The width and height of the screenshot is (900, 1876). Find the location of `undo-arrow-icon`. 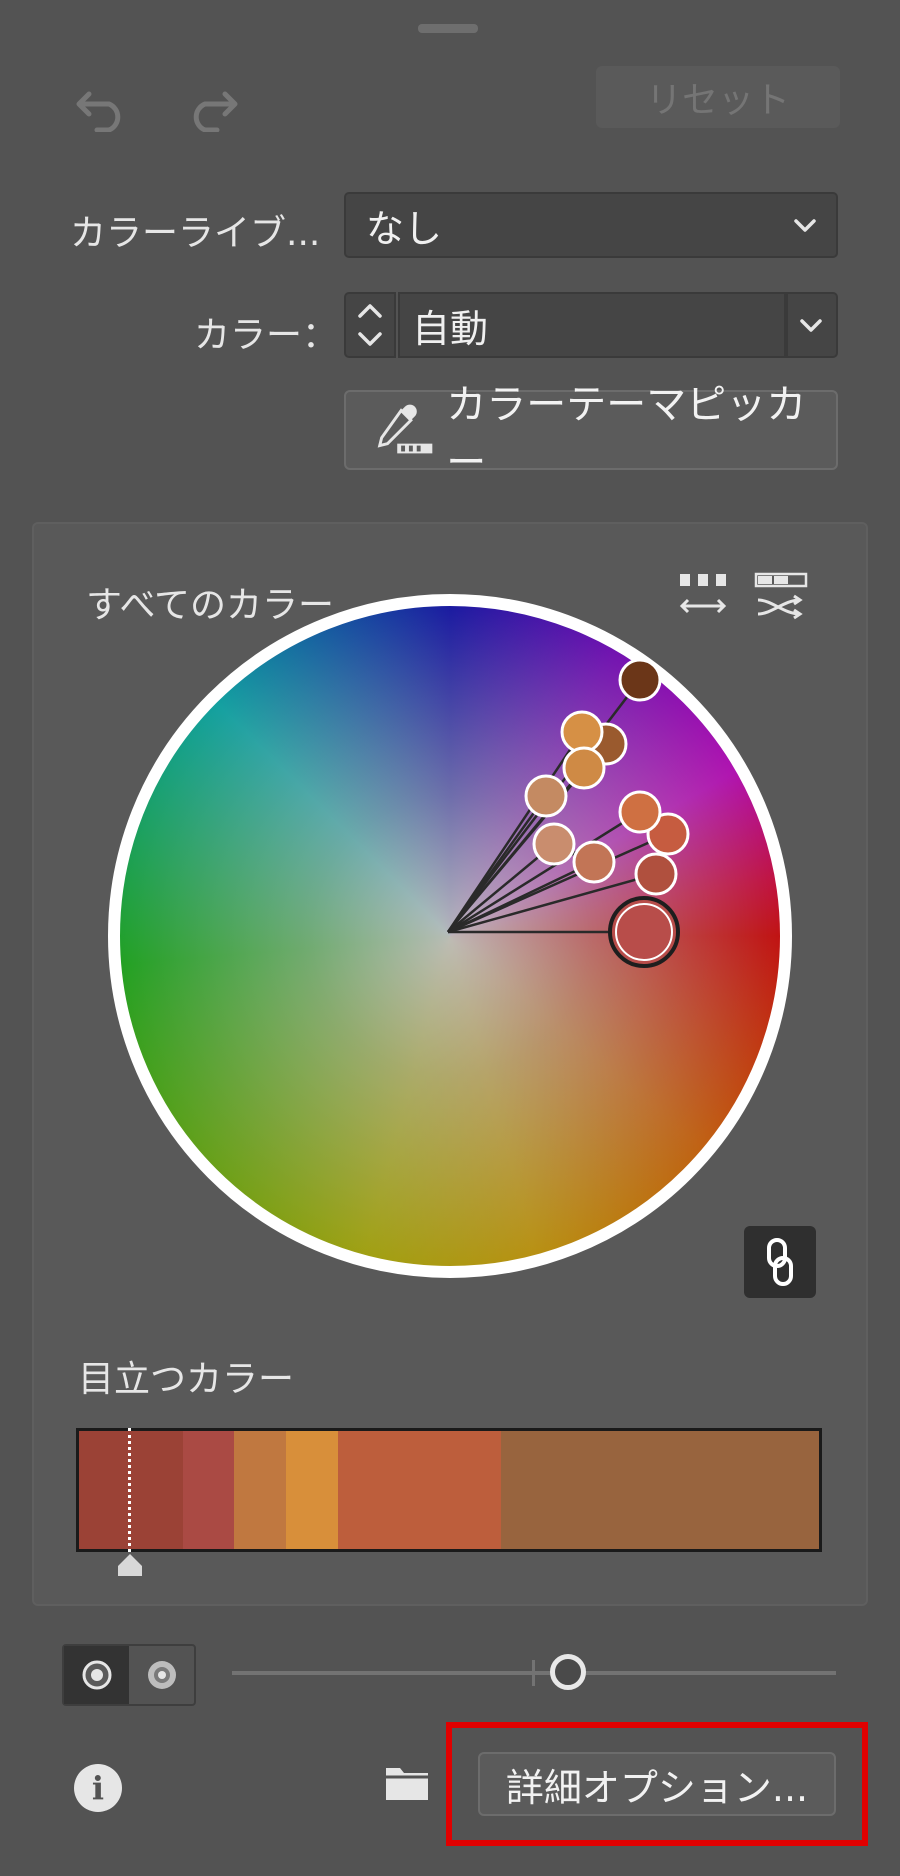

undo-arrow-icon is located at coordinates (98, 111).